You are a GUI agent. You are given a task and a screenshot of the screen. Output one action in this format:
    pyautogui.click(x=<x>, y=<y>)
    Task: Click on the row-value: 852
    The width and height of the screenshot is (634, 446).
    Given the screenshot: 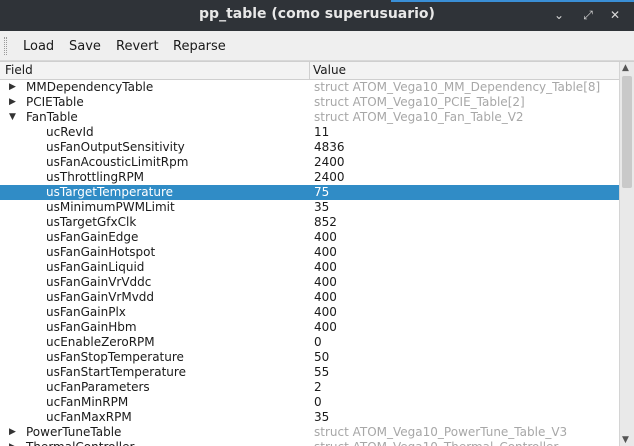 What is the action you would take?
    pyautogui.click(x=325, y=222)
    